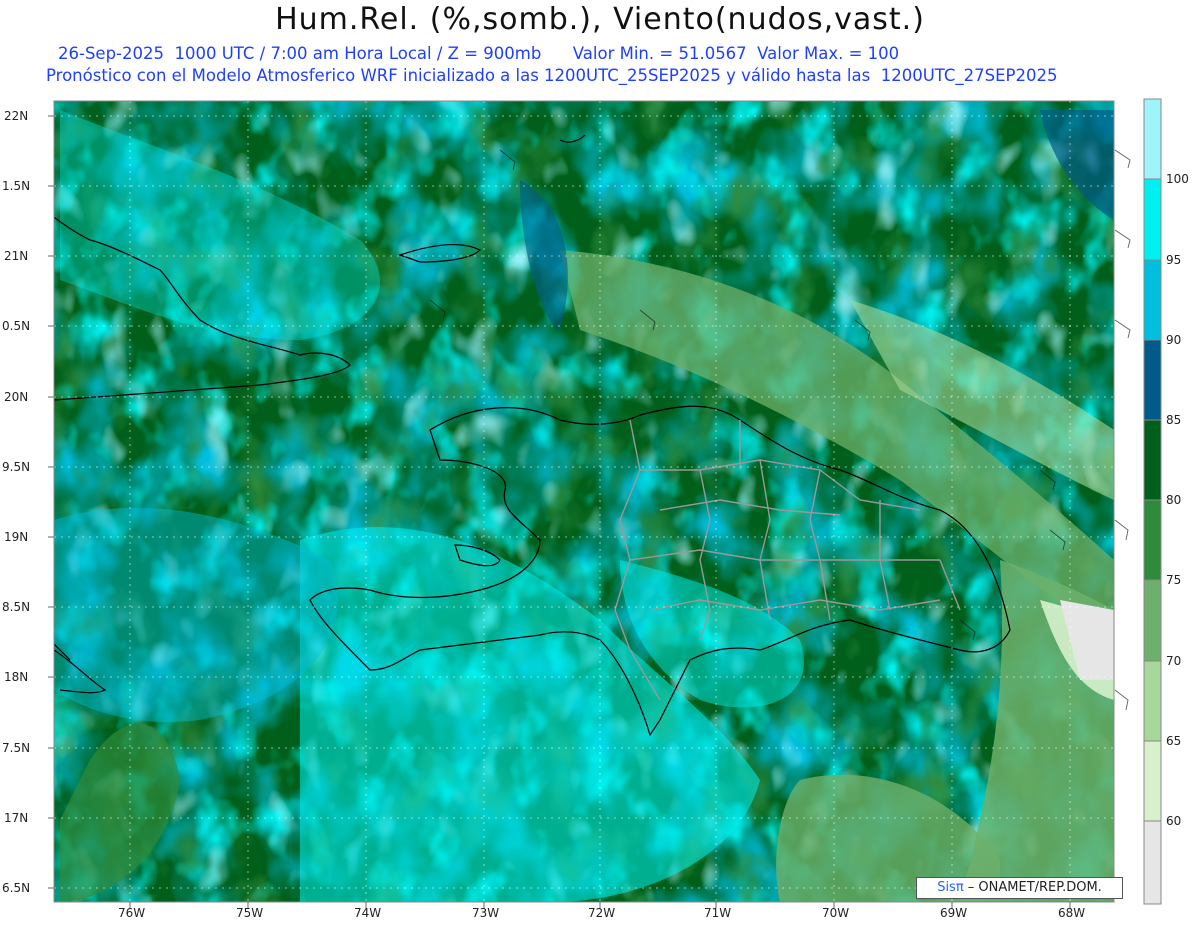  What do you see at coordinates (1032, 887) in the screenshot?
I see `credit-text: – ONAMET/REP.DOM.` at bounding box center [1032, 887].